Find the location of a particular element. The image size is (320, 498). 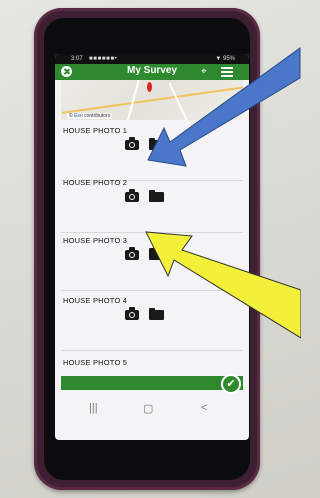

battery-status: ▼ 95% is located at coordinates (225, 59).